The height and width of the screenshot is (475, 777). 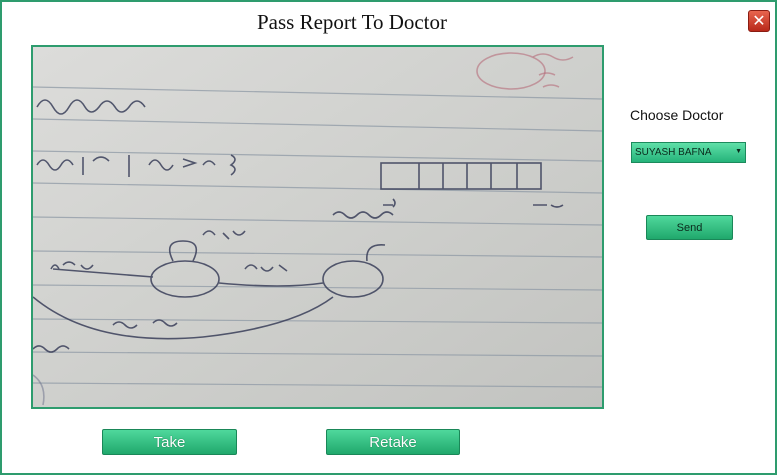 I want to click on close-icon: ✕, so click(x=759, y=20).